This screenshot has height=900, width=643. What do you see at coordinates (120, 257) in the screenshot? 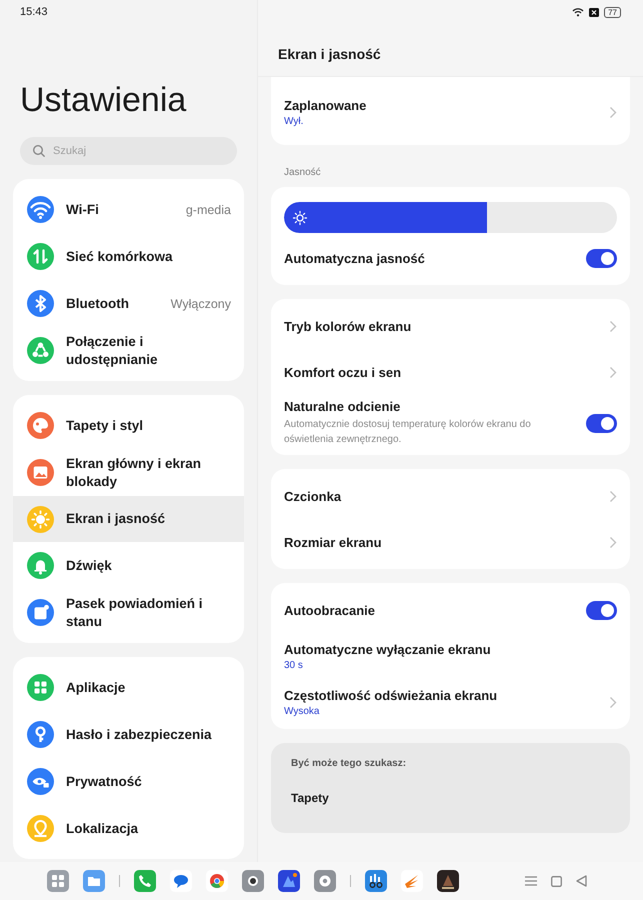
I see `item-label: Sieć komórkowa` at bounding box center [120, 257].